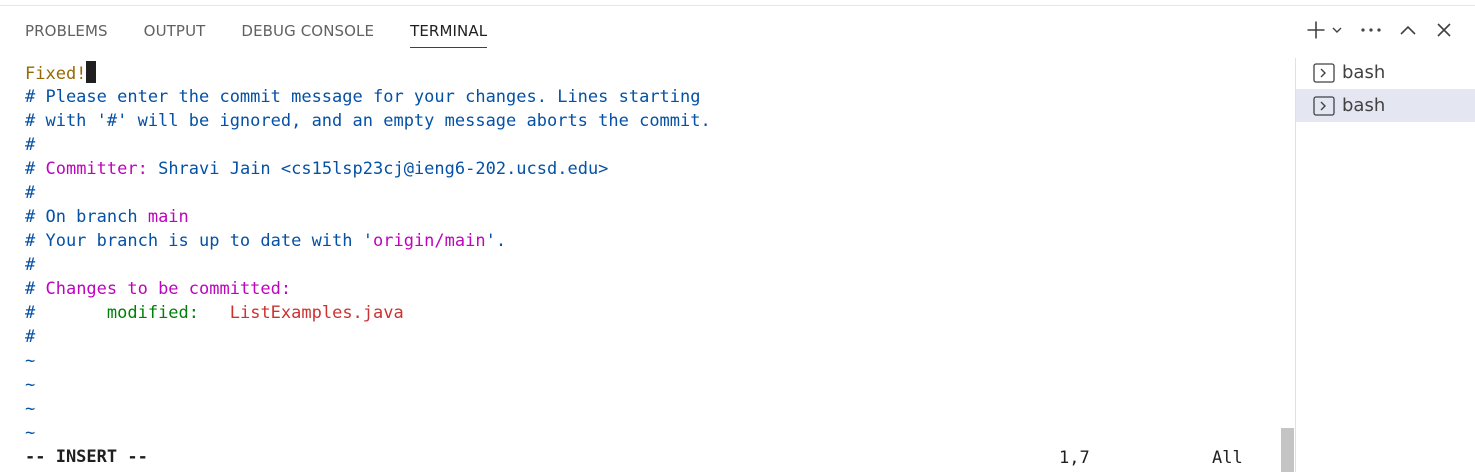  I want to click on terminal-text: Changes to be committed:, so click(168, 289).